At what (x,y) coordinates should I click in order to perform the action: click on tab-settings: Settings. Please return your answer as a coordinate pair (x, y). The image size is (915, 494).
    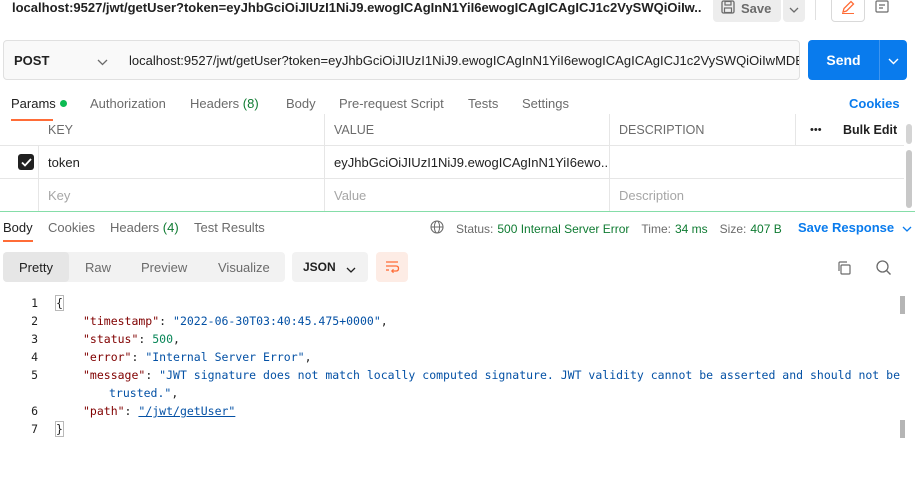
    Looking at the image, I should click on (545, 103).